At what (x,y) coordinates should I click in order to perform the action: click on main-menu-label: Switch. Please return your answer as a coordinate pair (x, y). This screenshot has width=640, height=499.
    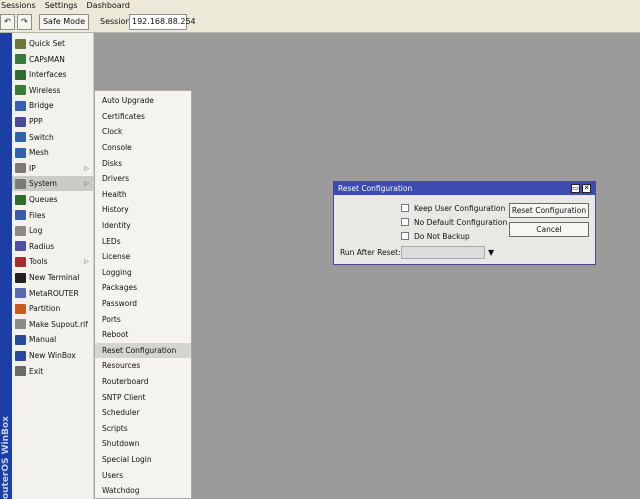
    Looking at the image, I should click on (41, 137).